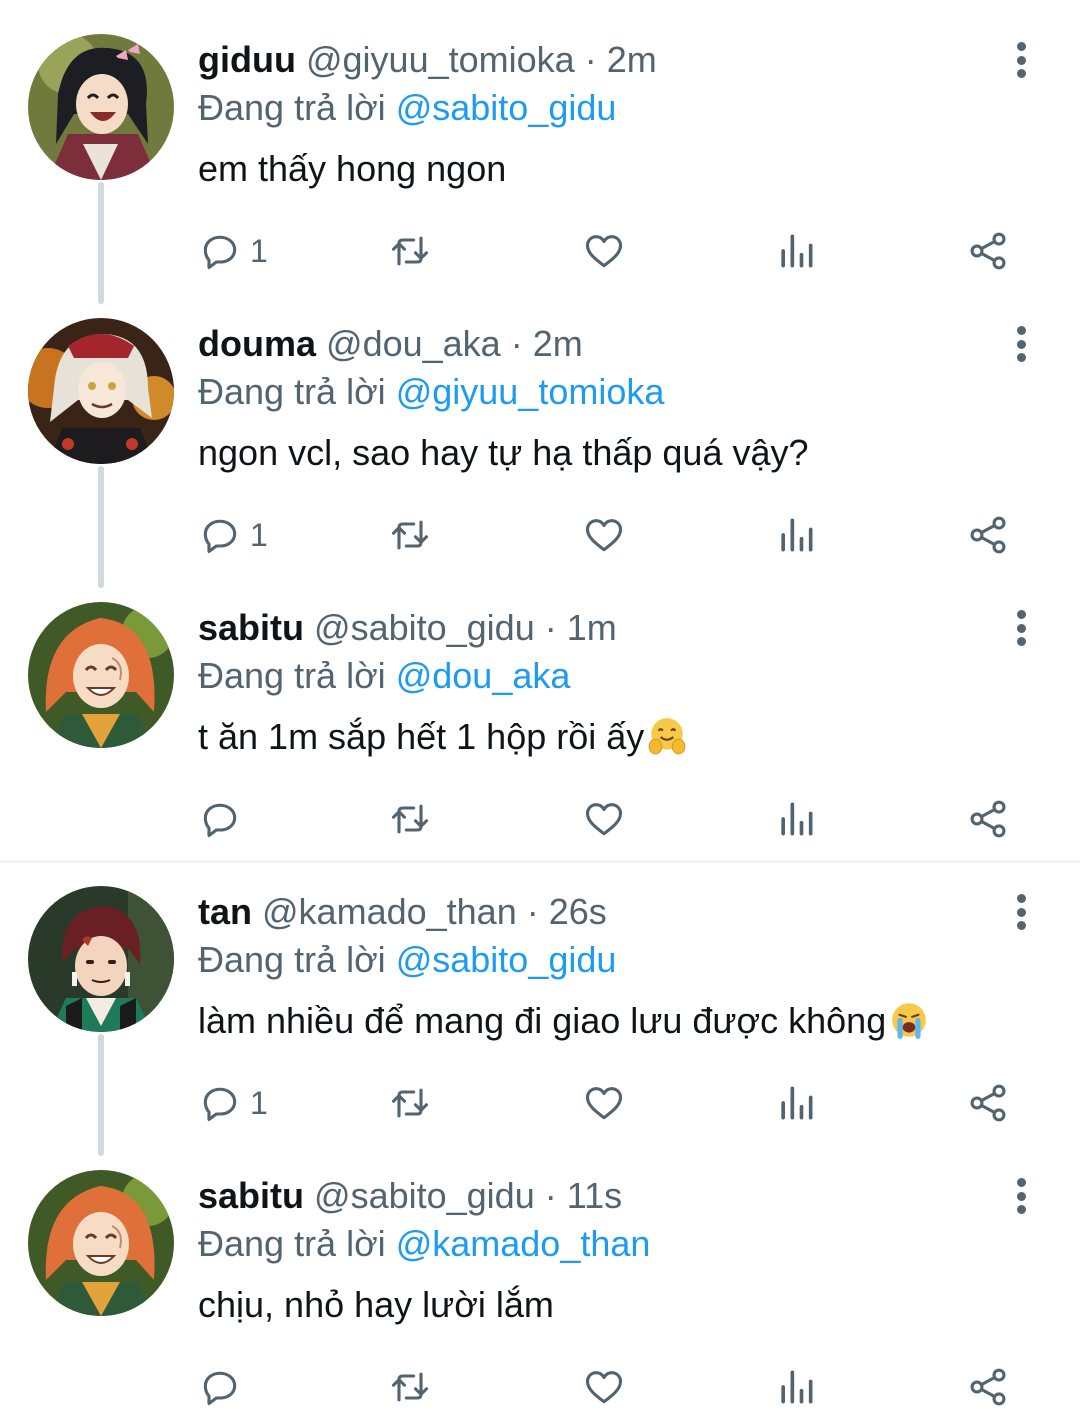  I want to click on timestamp: 26s, so click(578, 911).